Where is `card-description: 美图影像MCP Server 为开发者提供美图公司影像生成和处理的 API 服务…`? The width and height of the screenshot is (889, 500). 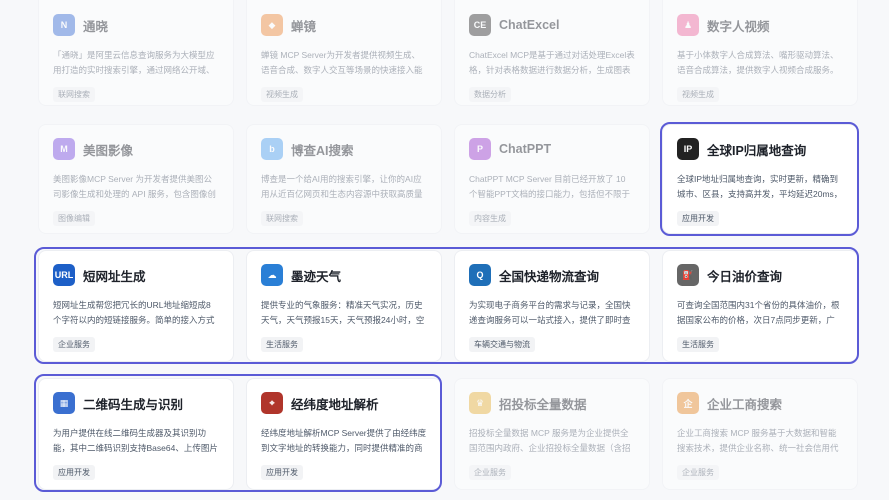
card-description: 美图影像MCP Server 为开发者提供美图公司影像生成和处理的 API 服务… is located at coordinates (134, 186).